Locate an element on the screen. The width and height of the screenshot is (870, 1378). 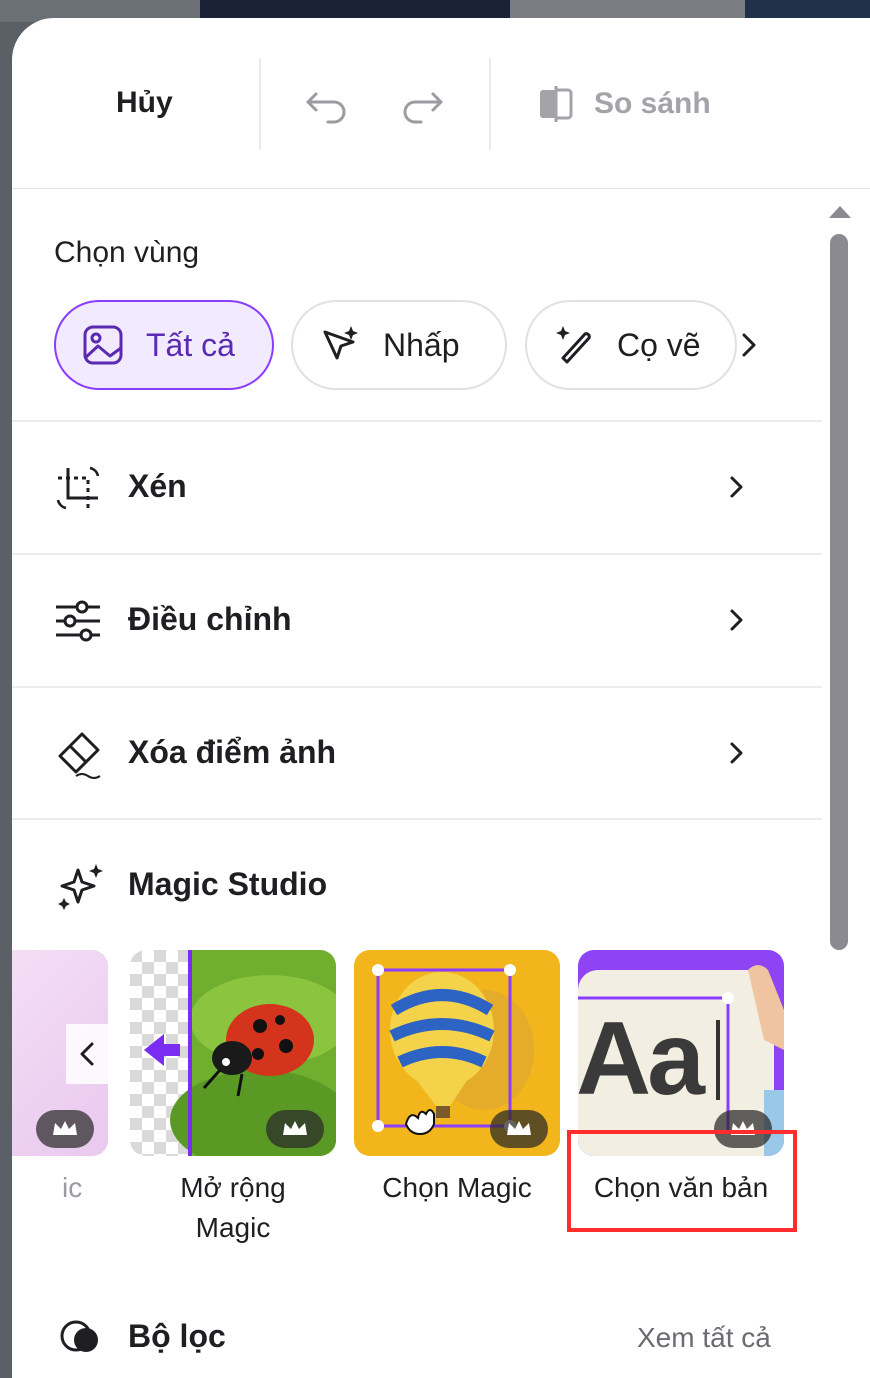
menu-item-crop: Xén is located at coordinates (417, 487).